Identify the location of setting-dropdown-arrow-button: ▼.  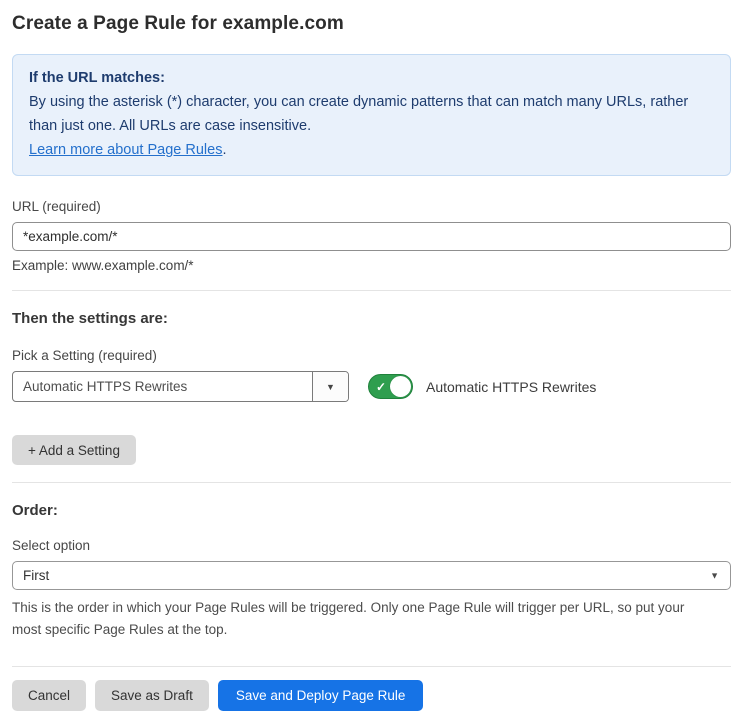
(330, 386).